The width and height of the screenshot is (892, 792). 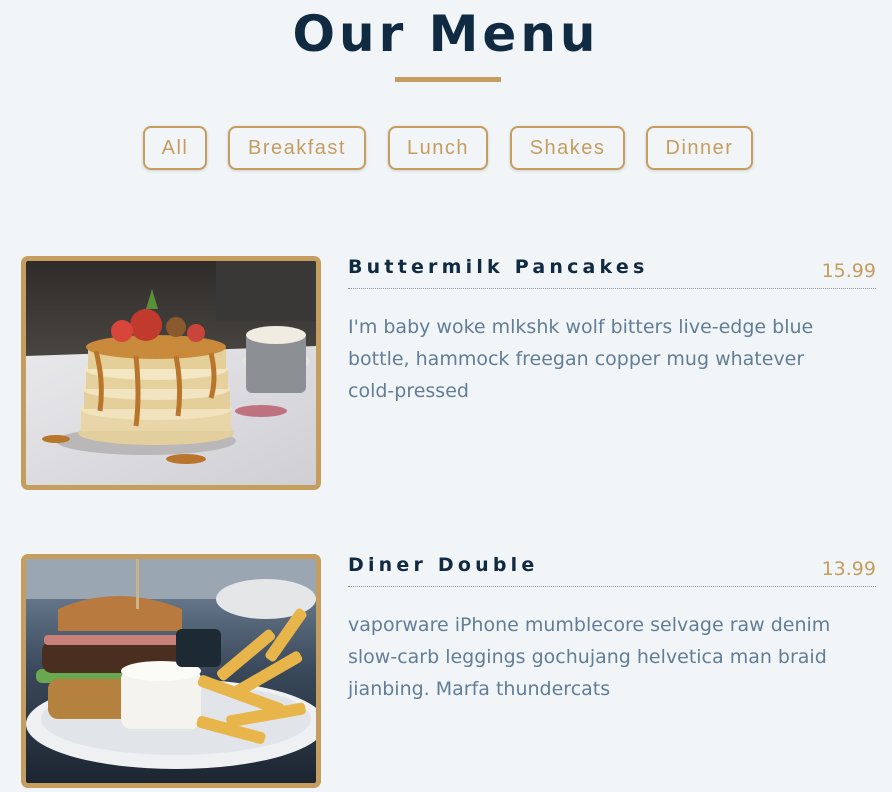 I want to click on item-price: 15.99, so click(x=848, y=271).